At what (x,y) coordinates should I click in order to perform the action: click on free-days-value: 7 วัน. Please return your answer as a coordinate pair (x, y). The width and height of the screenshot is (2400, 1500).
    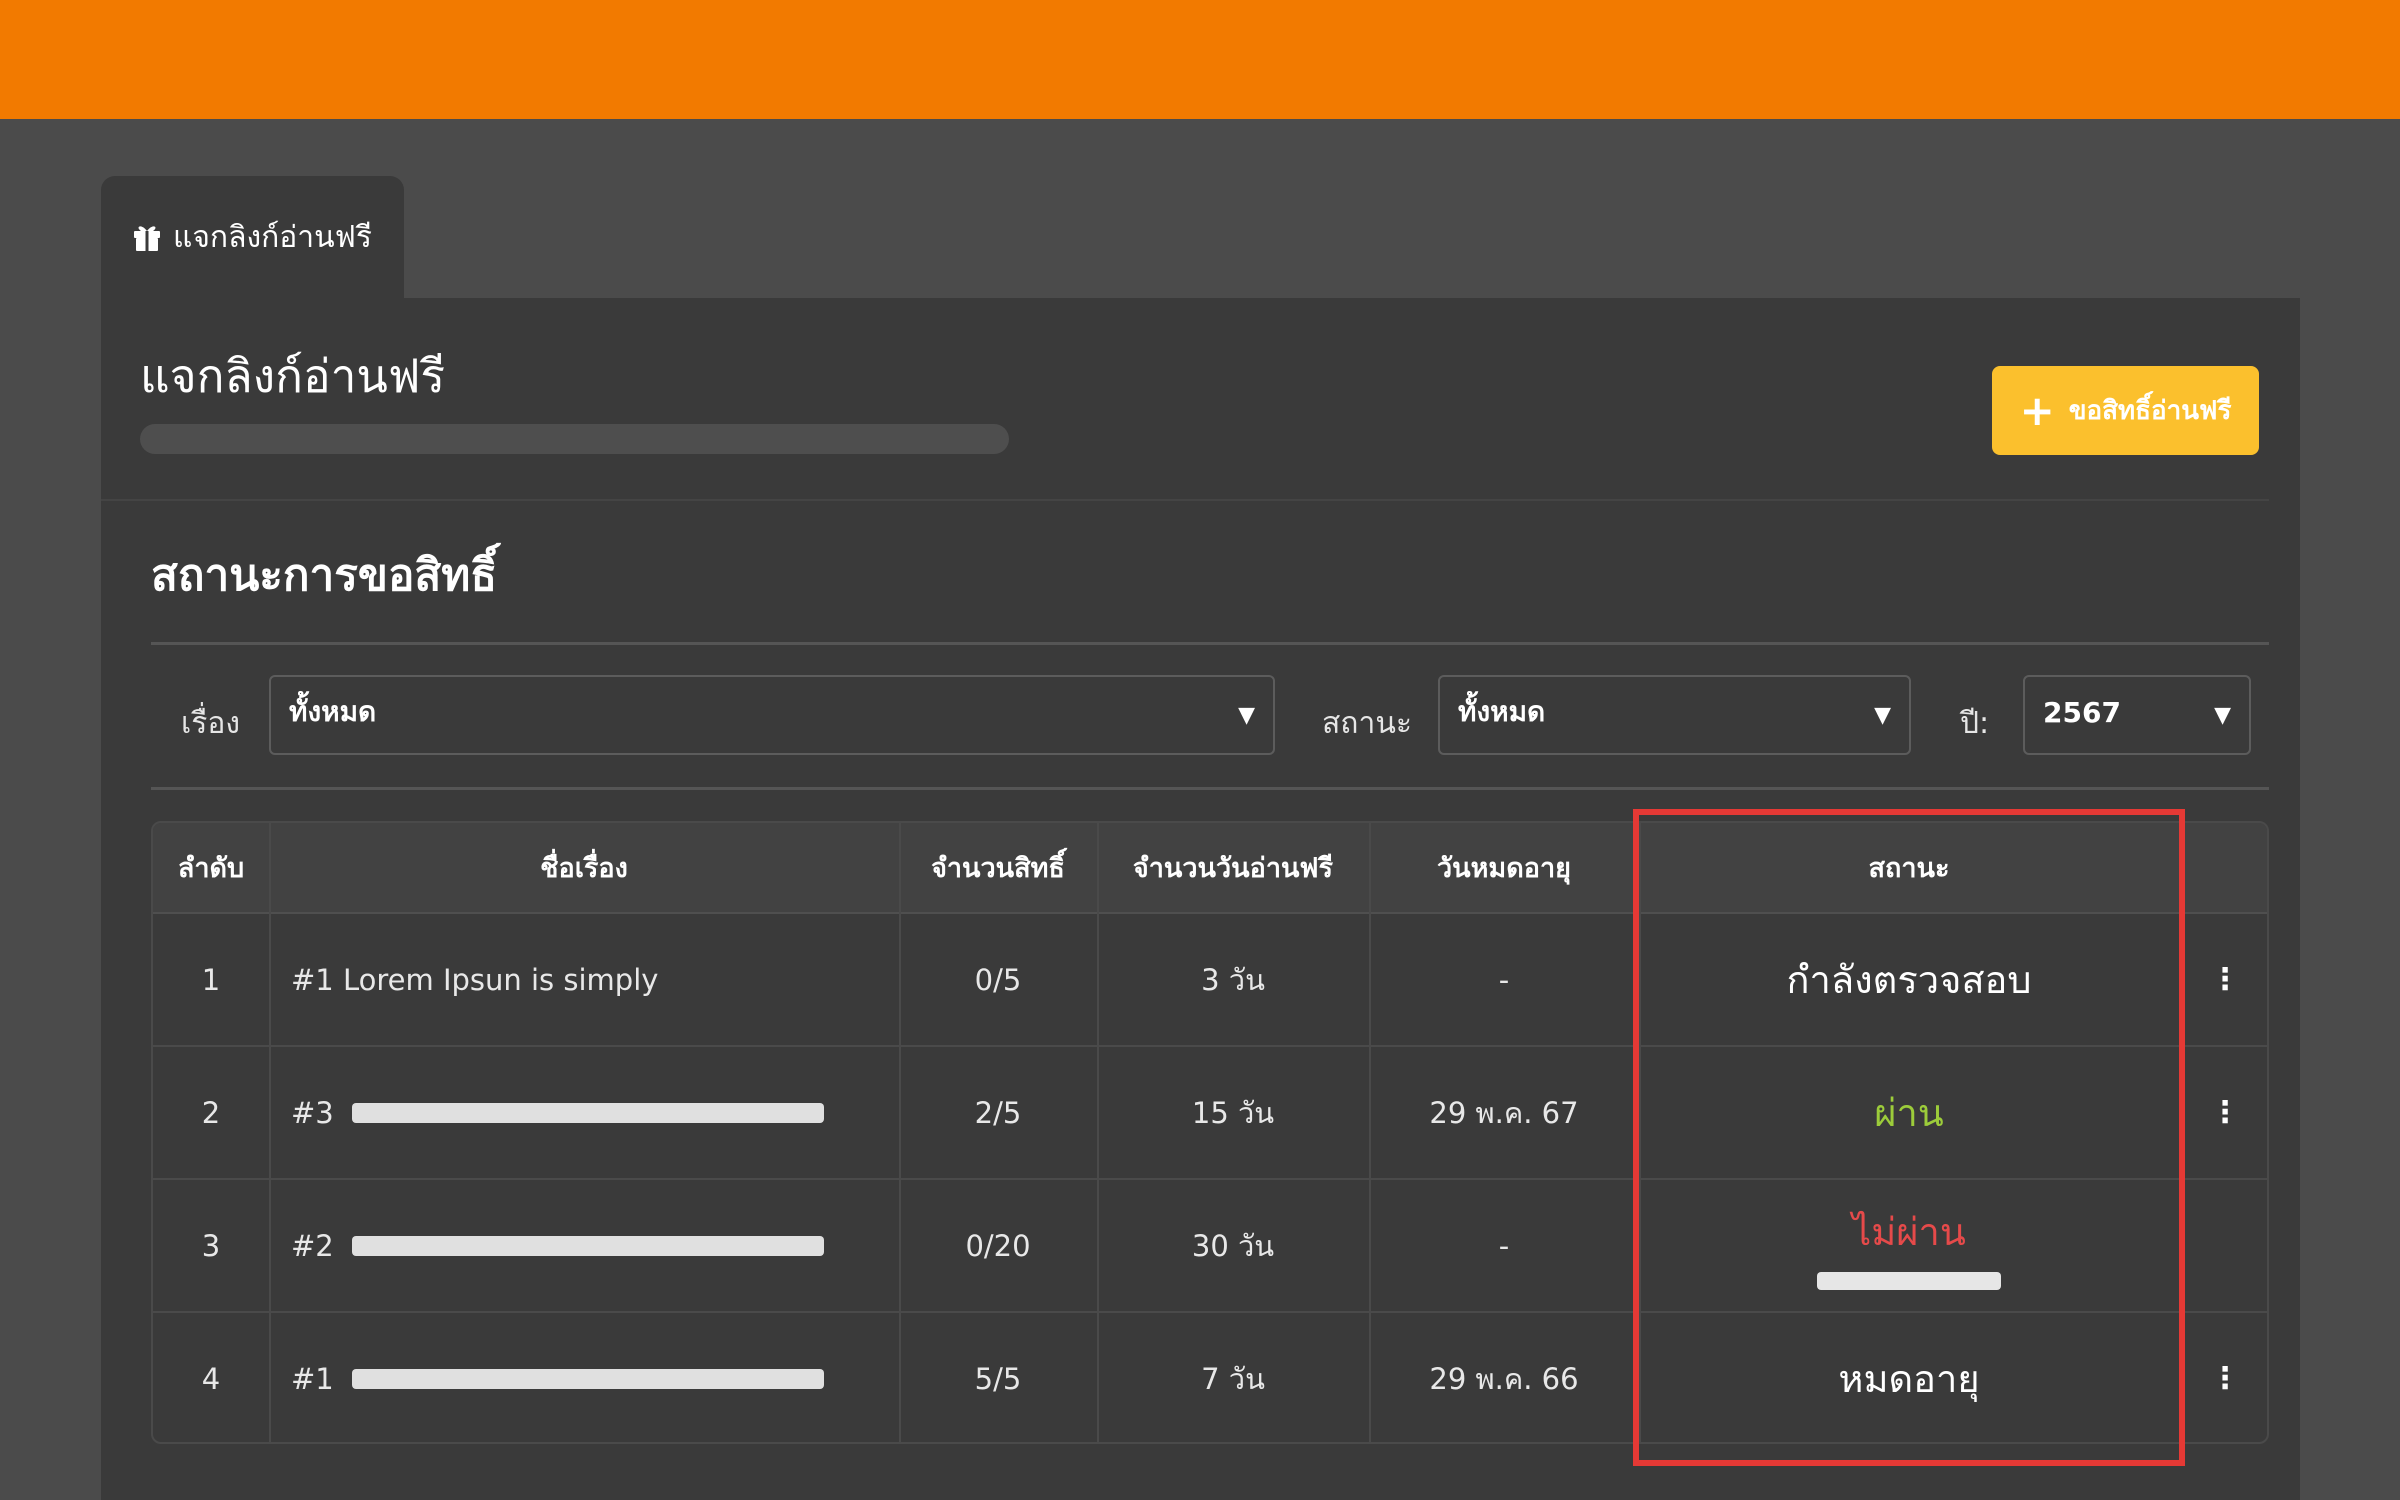
    Looking at the image, I should click on (1233, 1378).